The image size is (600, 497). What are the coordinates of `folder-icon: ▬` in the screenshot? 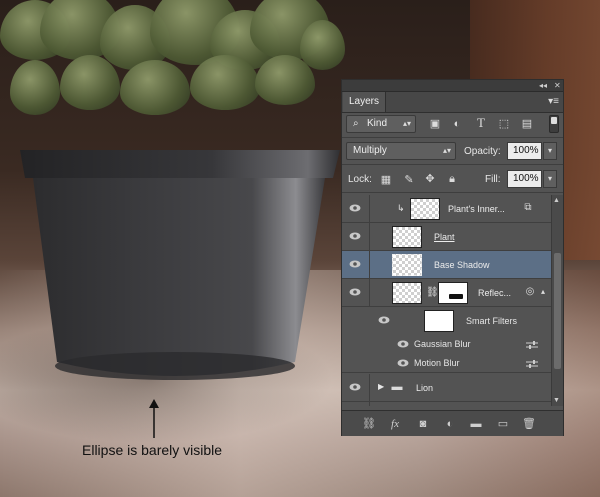 It's located at (397, 387).